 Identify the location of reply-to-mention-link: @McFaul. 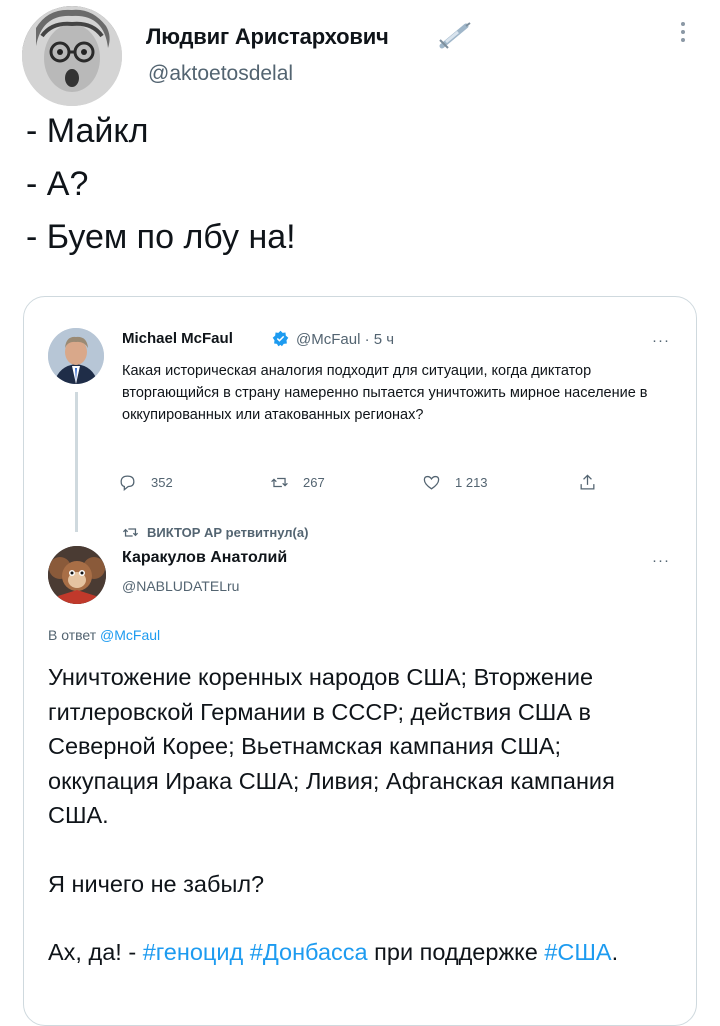
(130, 635).